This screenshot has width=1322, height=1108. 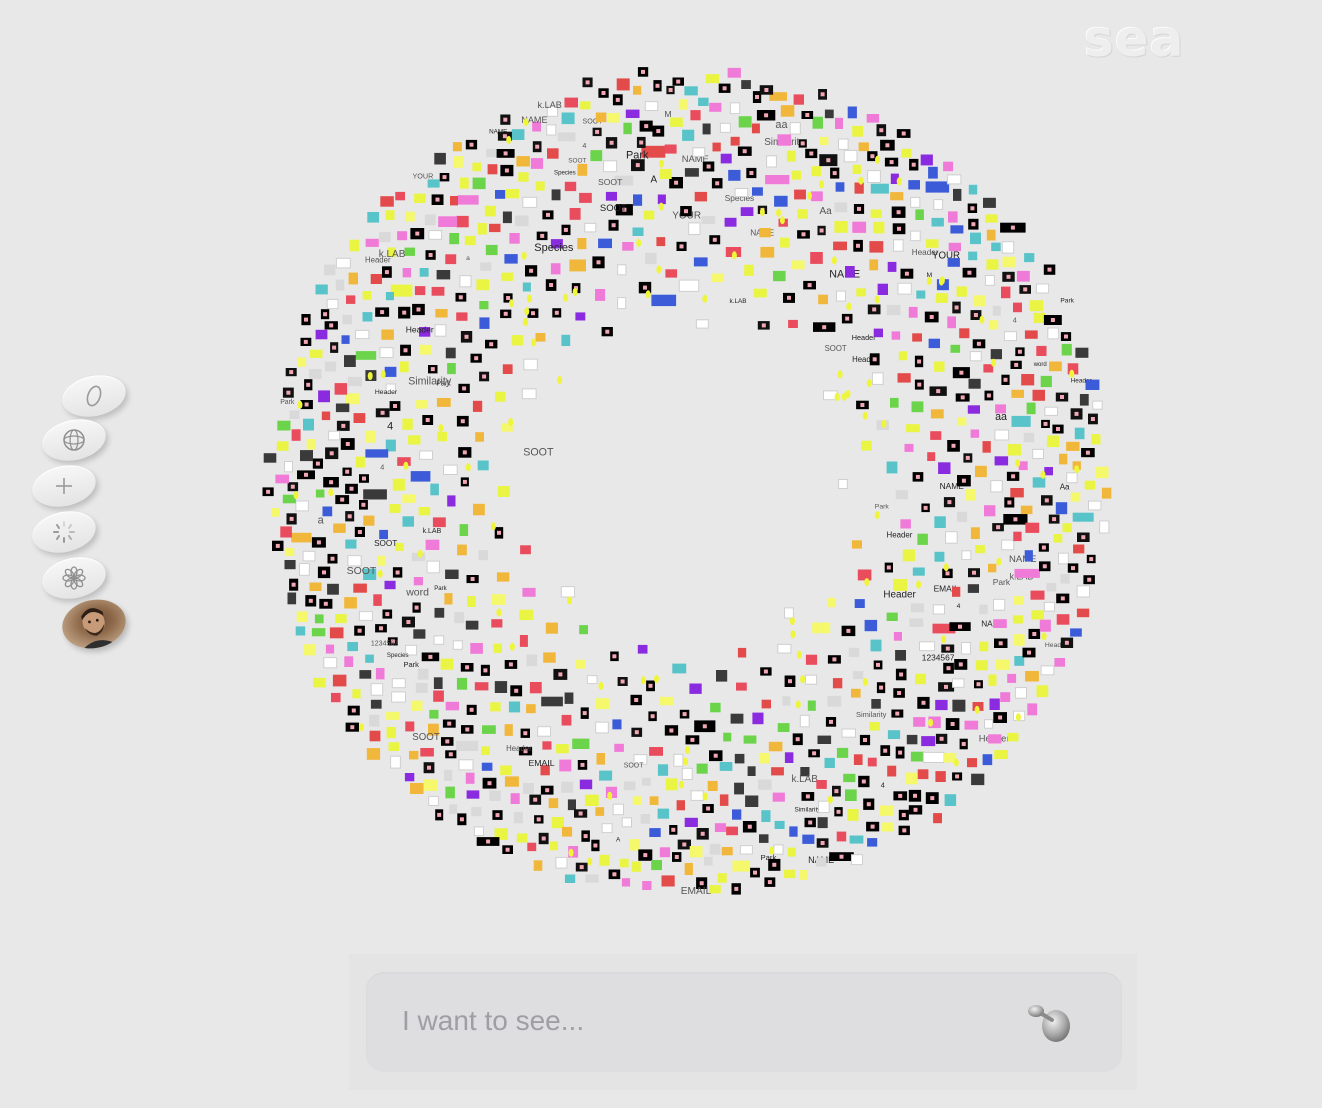 What do you see at coordinates (542, 763) in the screenshot?
I see `cloud-label: EMAIL` at bounding box center [542, 763].